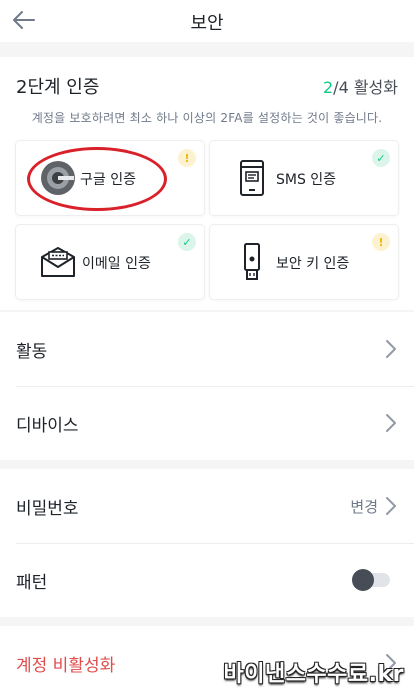 Image resolution: width=414 pixels, height=700 pixels. What do you see at coordinates (252, 178) in the screenshot?
I see `sms-phone-icon` at bounding box center [252, 178].